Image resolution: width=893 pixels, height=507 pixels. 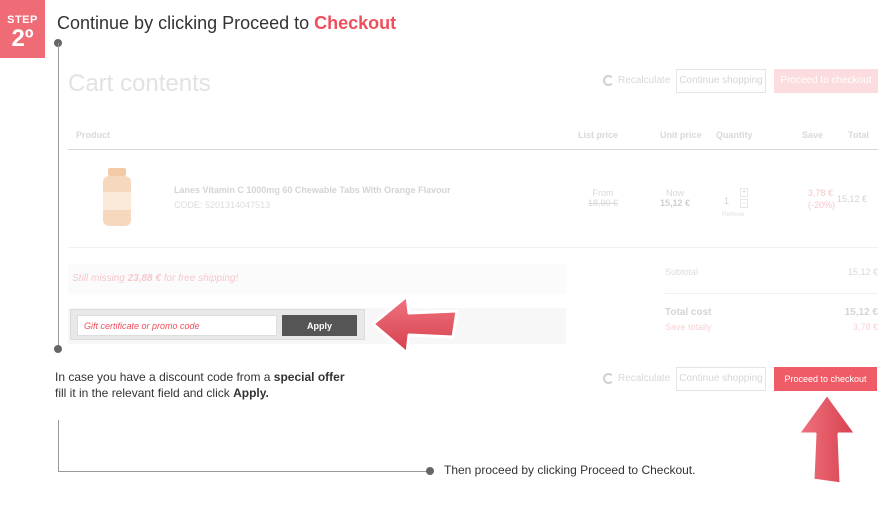 I want to click on connector-dot-end, so click(x=430, y=471).